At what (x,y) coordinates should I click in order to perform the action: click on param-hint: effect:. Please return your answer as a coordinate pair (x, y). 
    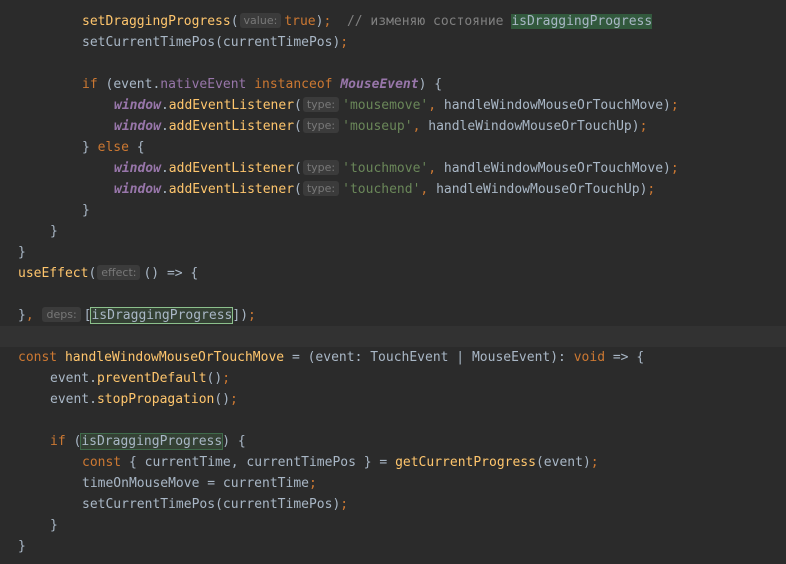
    Looking at the image, I should click on (119, 272).